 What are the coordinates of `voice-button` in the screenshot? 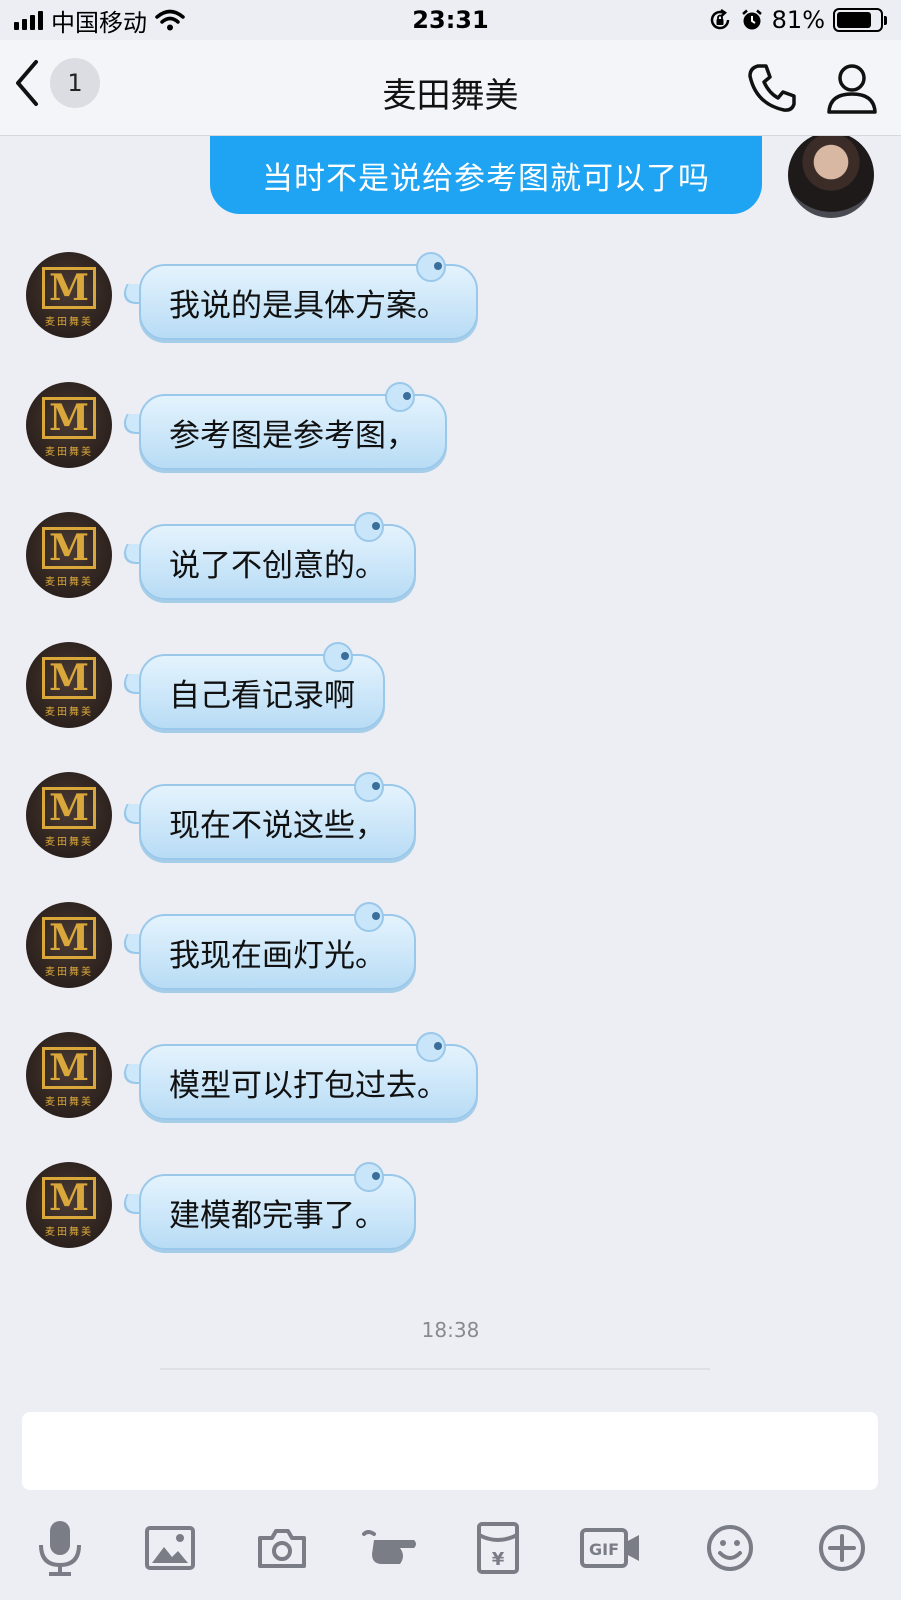 It's located at (60, 1548).